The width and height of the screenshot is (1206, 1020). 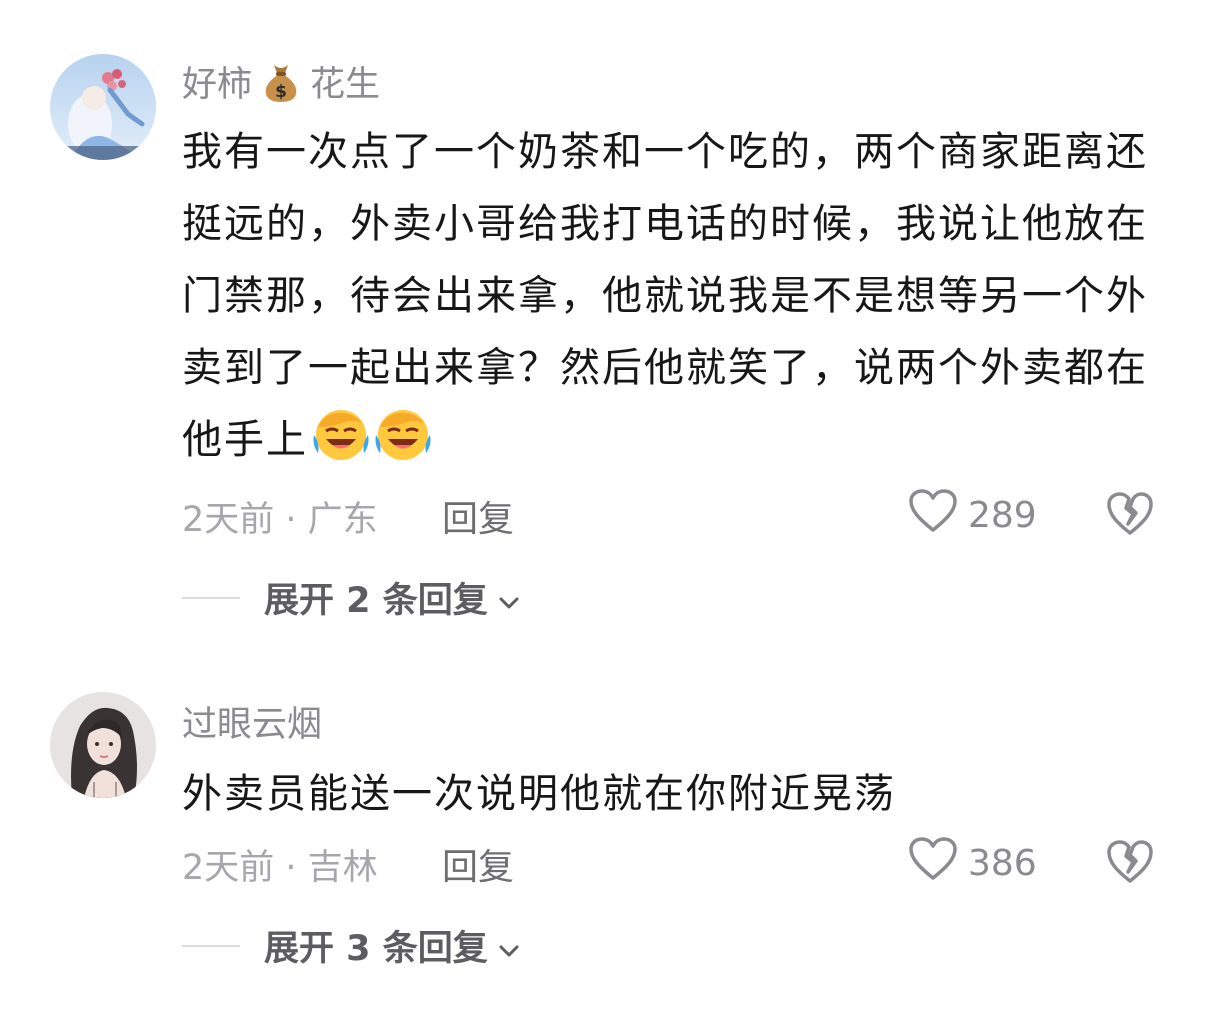 What do you see at coordinates (280, 867) in the screenshot?
I see `time-location: 2天前 · 吉林` at bounding box center [280, 867].